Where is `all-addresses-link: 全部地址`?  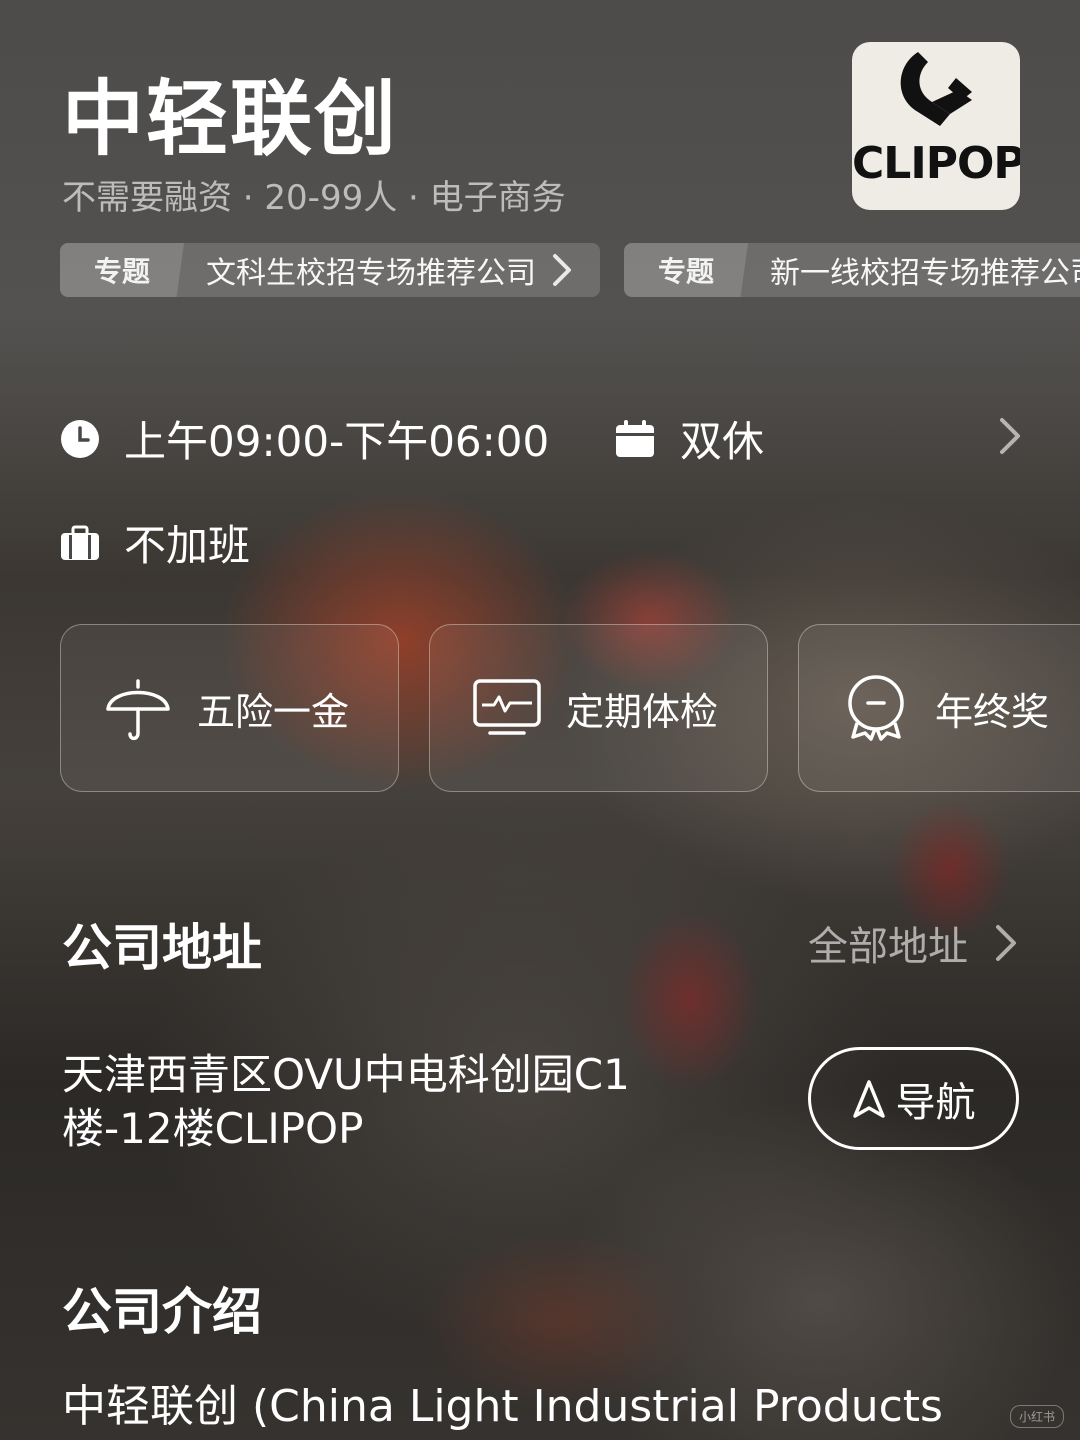 all-addresses-link: 全部地址 is located at coordinates (914, 943).